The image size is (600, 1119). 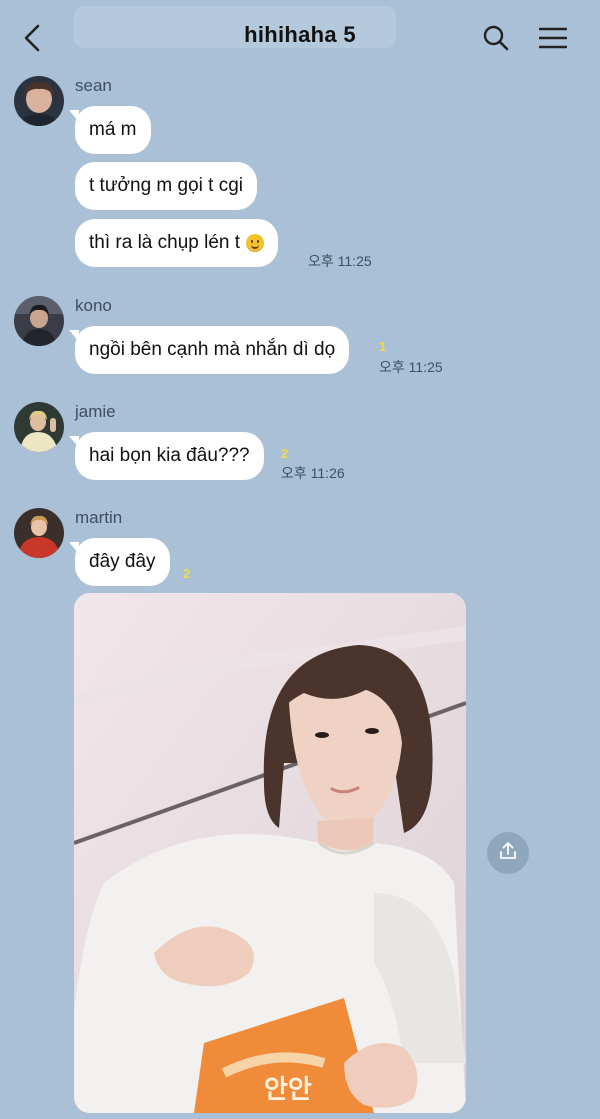 I want to click on message-text: hai bọn kia đâu???, so click(x=169, y=455).